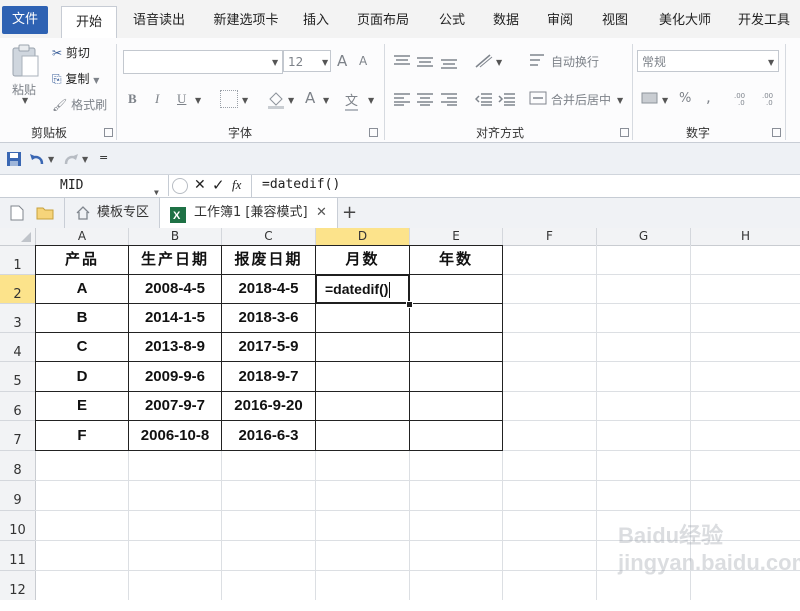  Describe the element at coordinates (291, 100) in the screenshot. I see `fill-color-dropdown-icon: ▼` at that location.